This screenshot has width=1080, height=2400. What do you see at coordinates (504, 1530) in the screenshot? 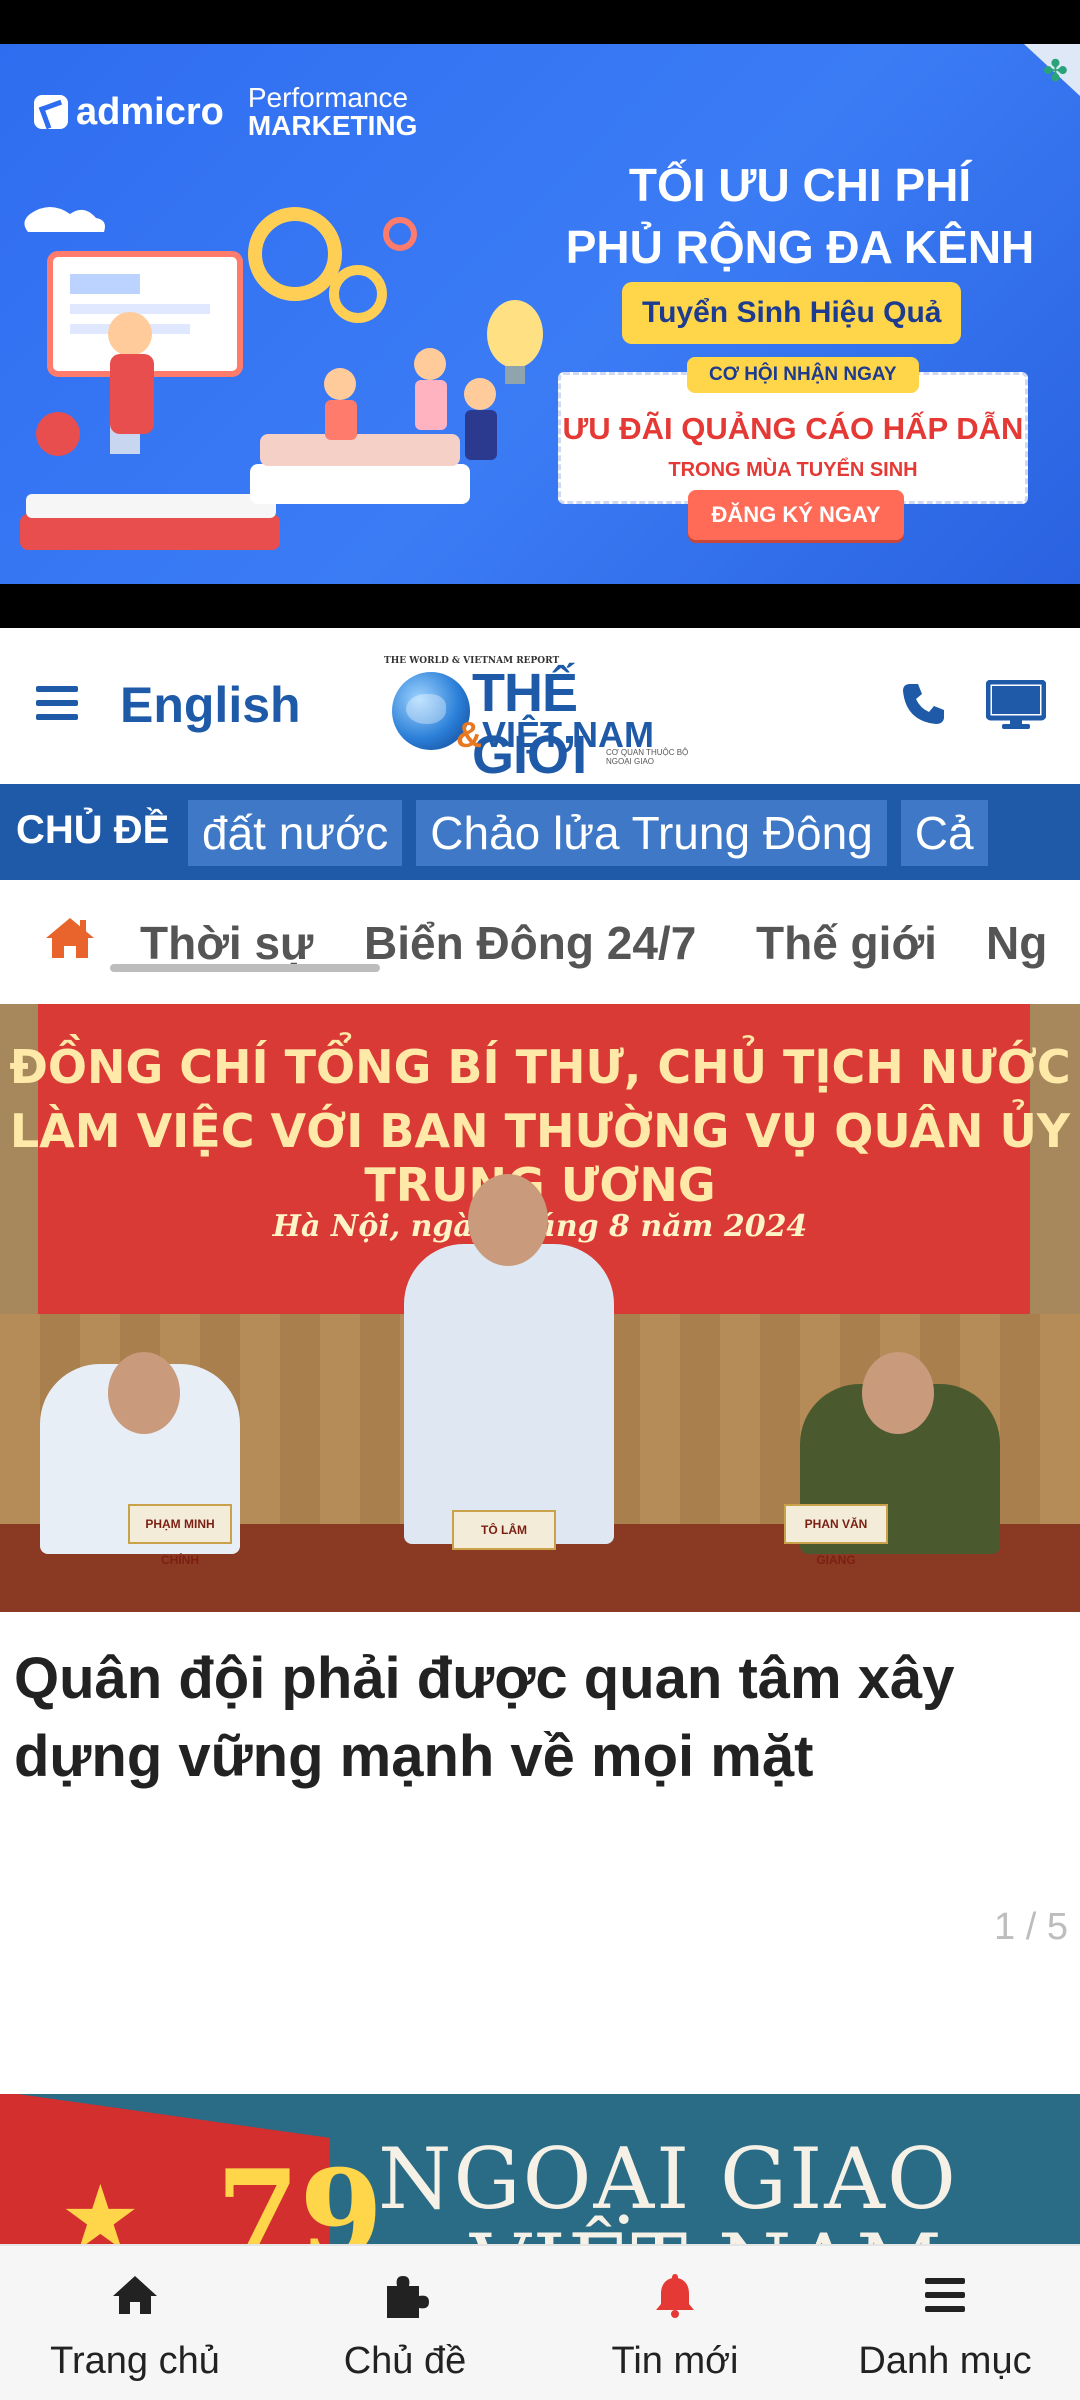
I see `nameplate-center: TÔ LÂM` at bounding box center [504, 1530].